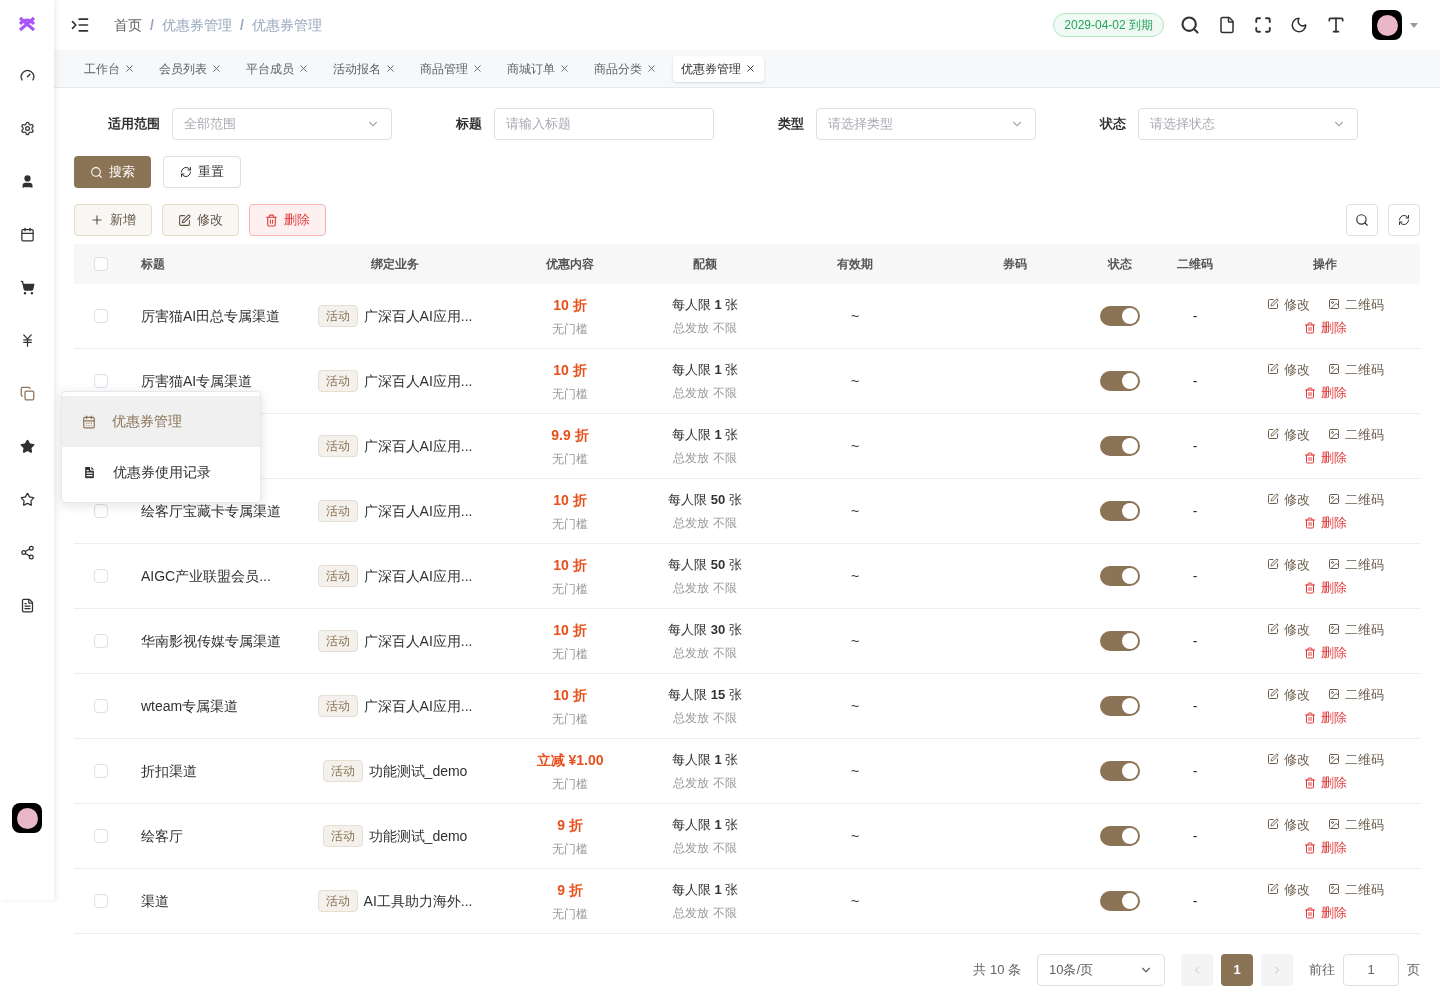 This screenshot has width=1440, height=1006. I want to click on settings-icon, so click(27, 128).